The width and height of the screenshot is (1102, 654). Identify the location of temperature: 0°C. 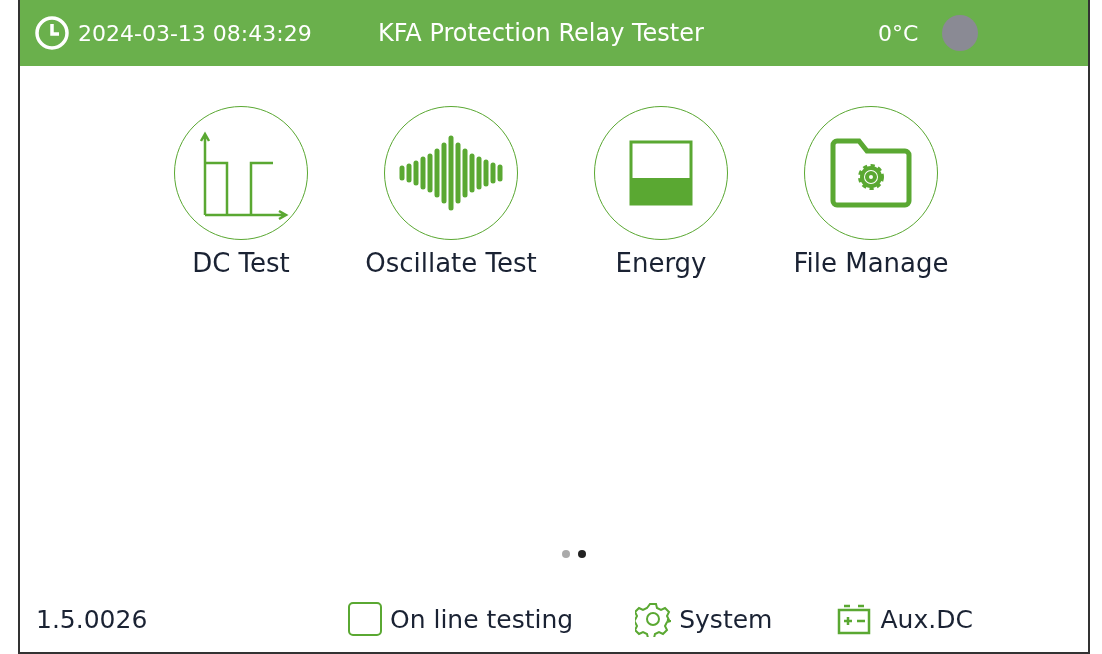
(898, 33).